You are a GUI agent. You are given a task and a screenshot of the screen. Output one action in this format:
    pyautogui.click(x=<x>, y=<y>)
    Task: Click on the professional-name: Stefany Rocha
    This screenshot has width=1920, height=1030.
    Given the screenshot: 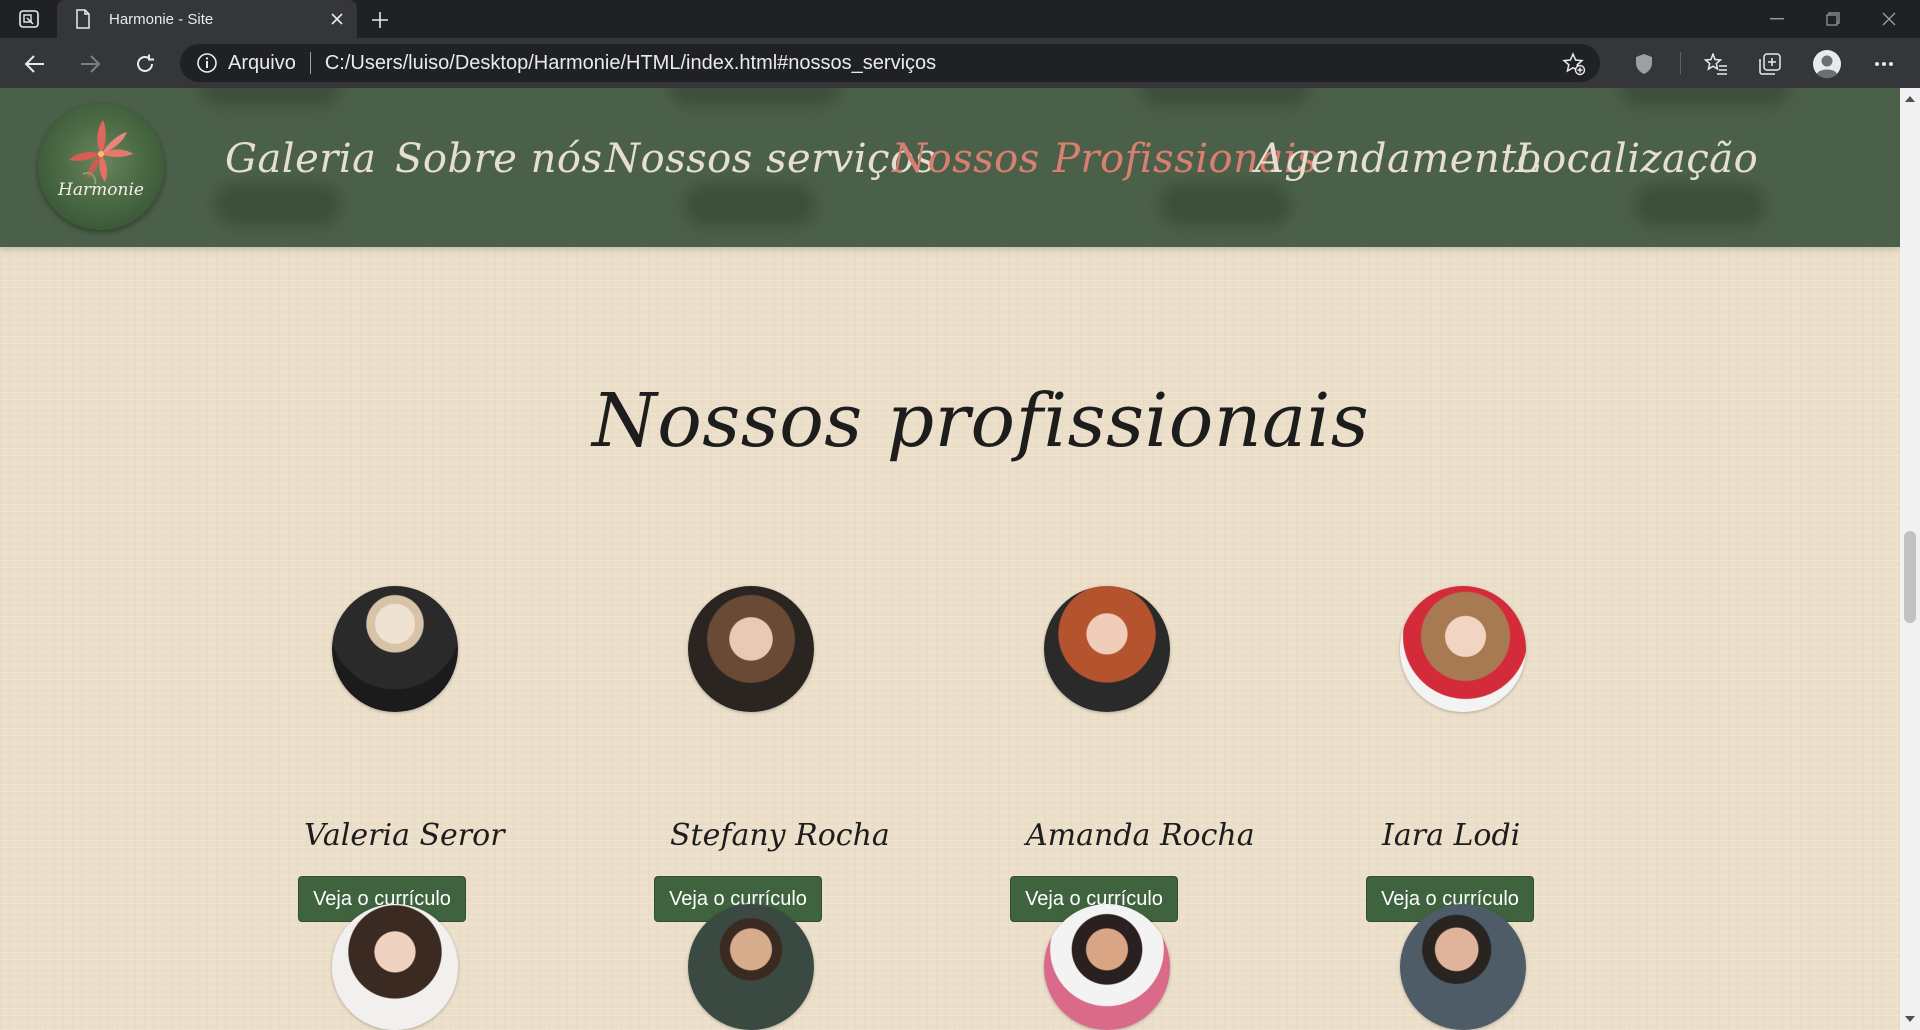 What is the action you would take?
    pyautogui.click(x=780, y=835)
    